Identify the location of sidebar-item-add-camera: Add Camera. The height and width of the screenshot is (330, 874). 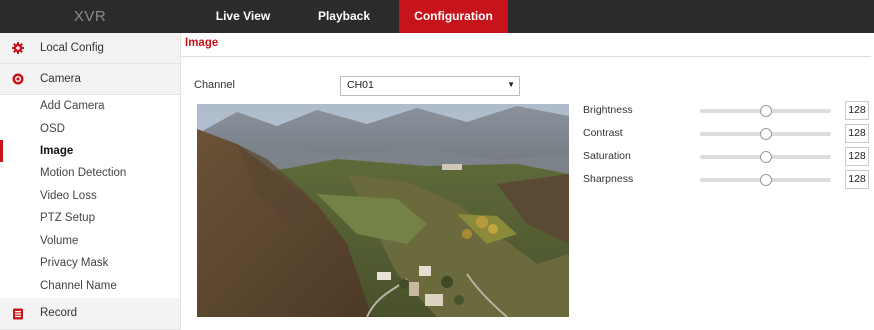
(90, 106).